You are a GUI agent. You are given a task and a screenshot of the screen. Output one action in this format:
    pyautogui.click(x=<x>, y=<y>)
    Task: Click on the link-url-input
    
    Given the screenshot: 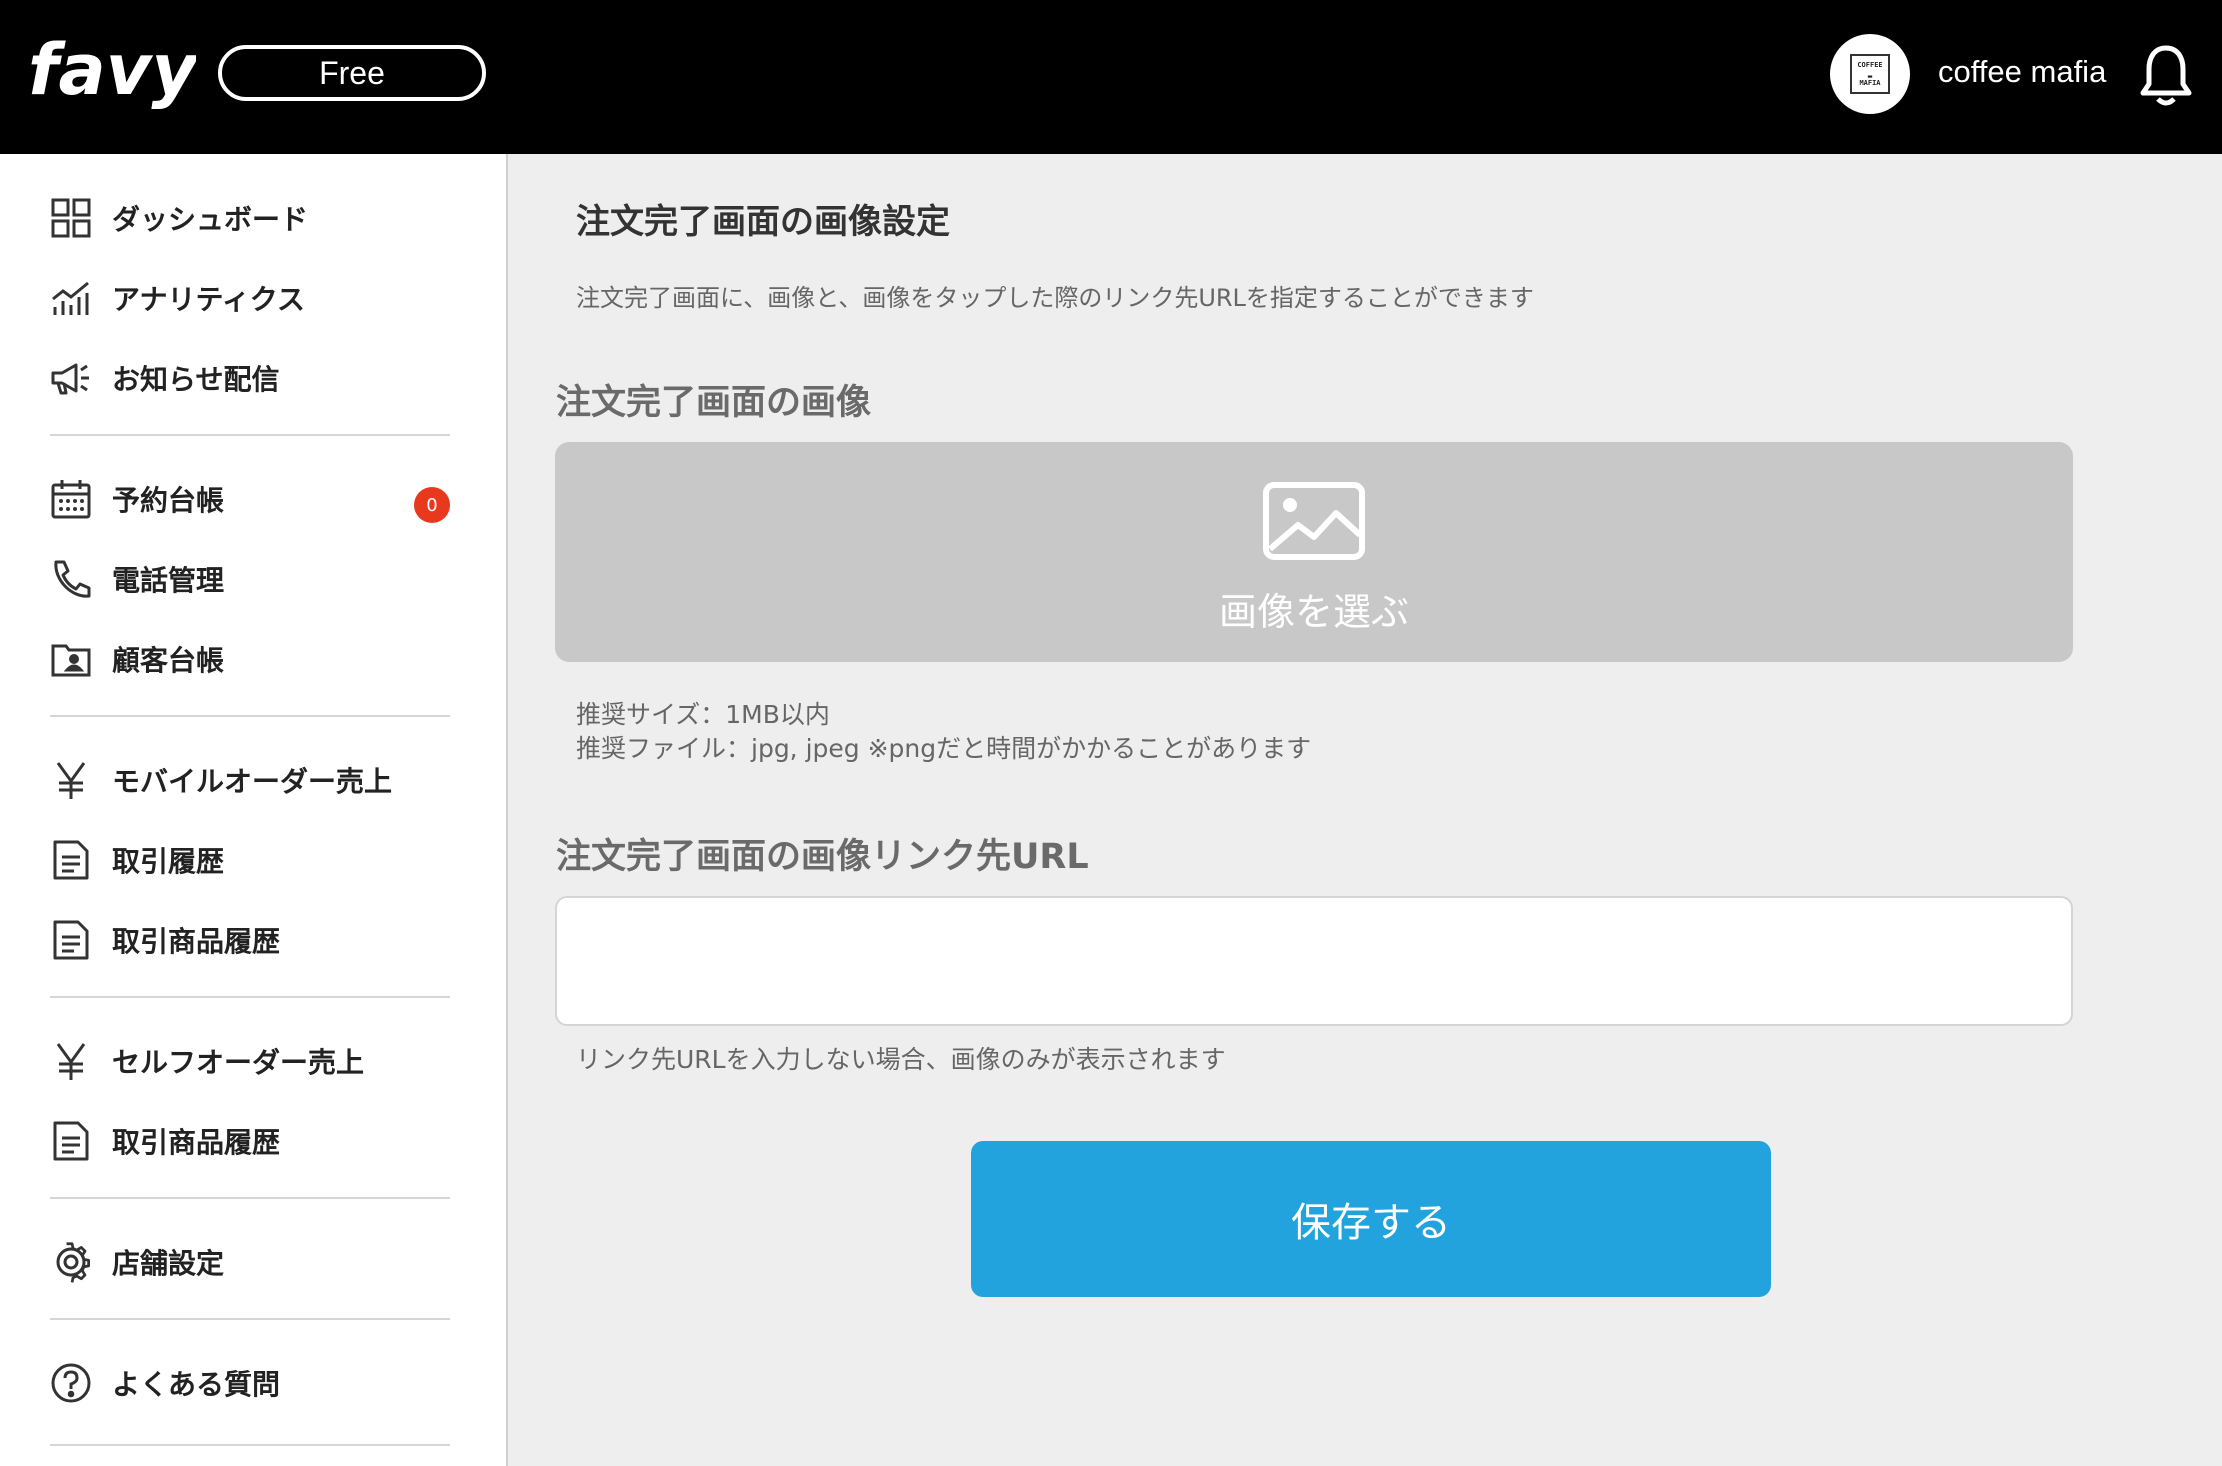 What is the action you would take?
    pyautogui.click(x=1314, y=961)
    